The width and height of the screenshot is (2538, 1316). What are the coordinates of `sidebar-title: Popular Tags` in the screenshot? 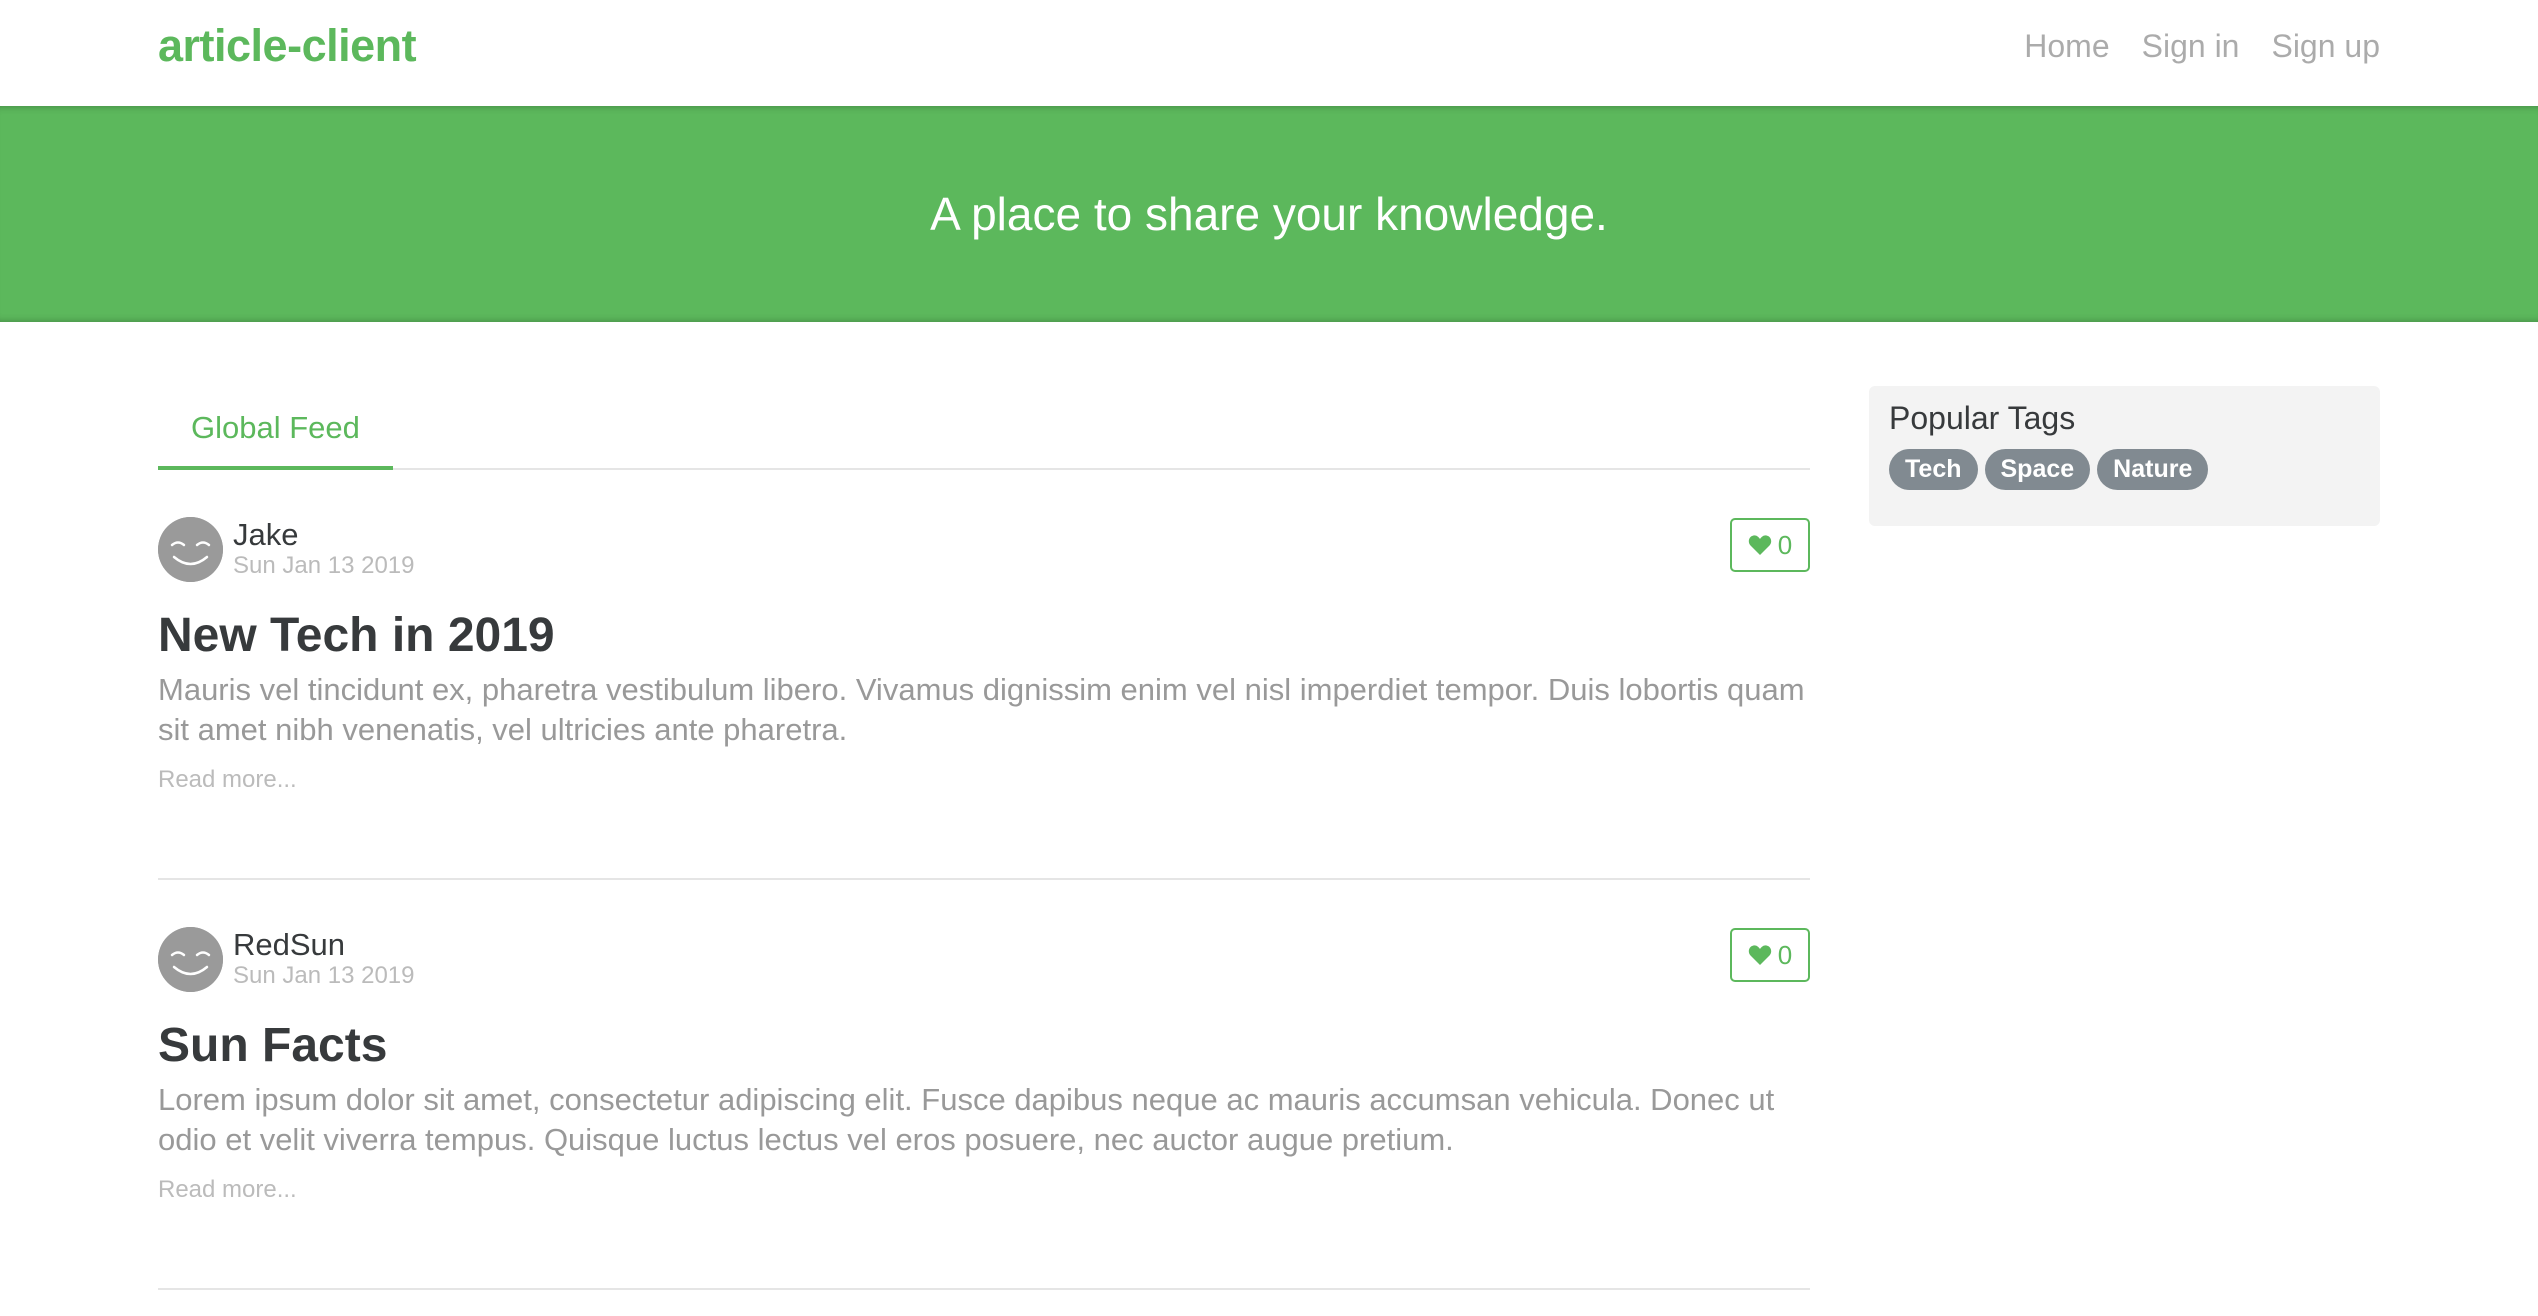 It's located at (1982, 418).